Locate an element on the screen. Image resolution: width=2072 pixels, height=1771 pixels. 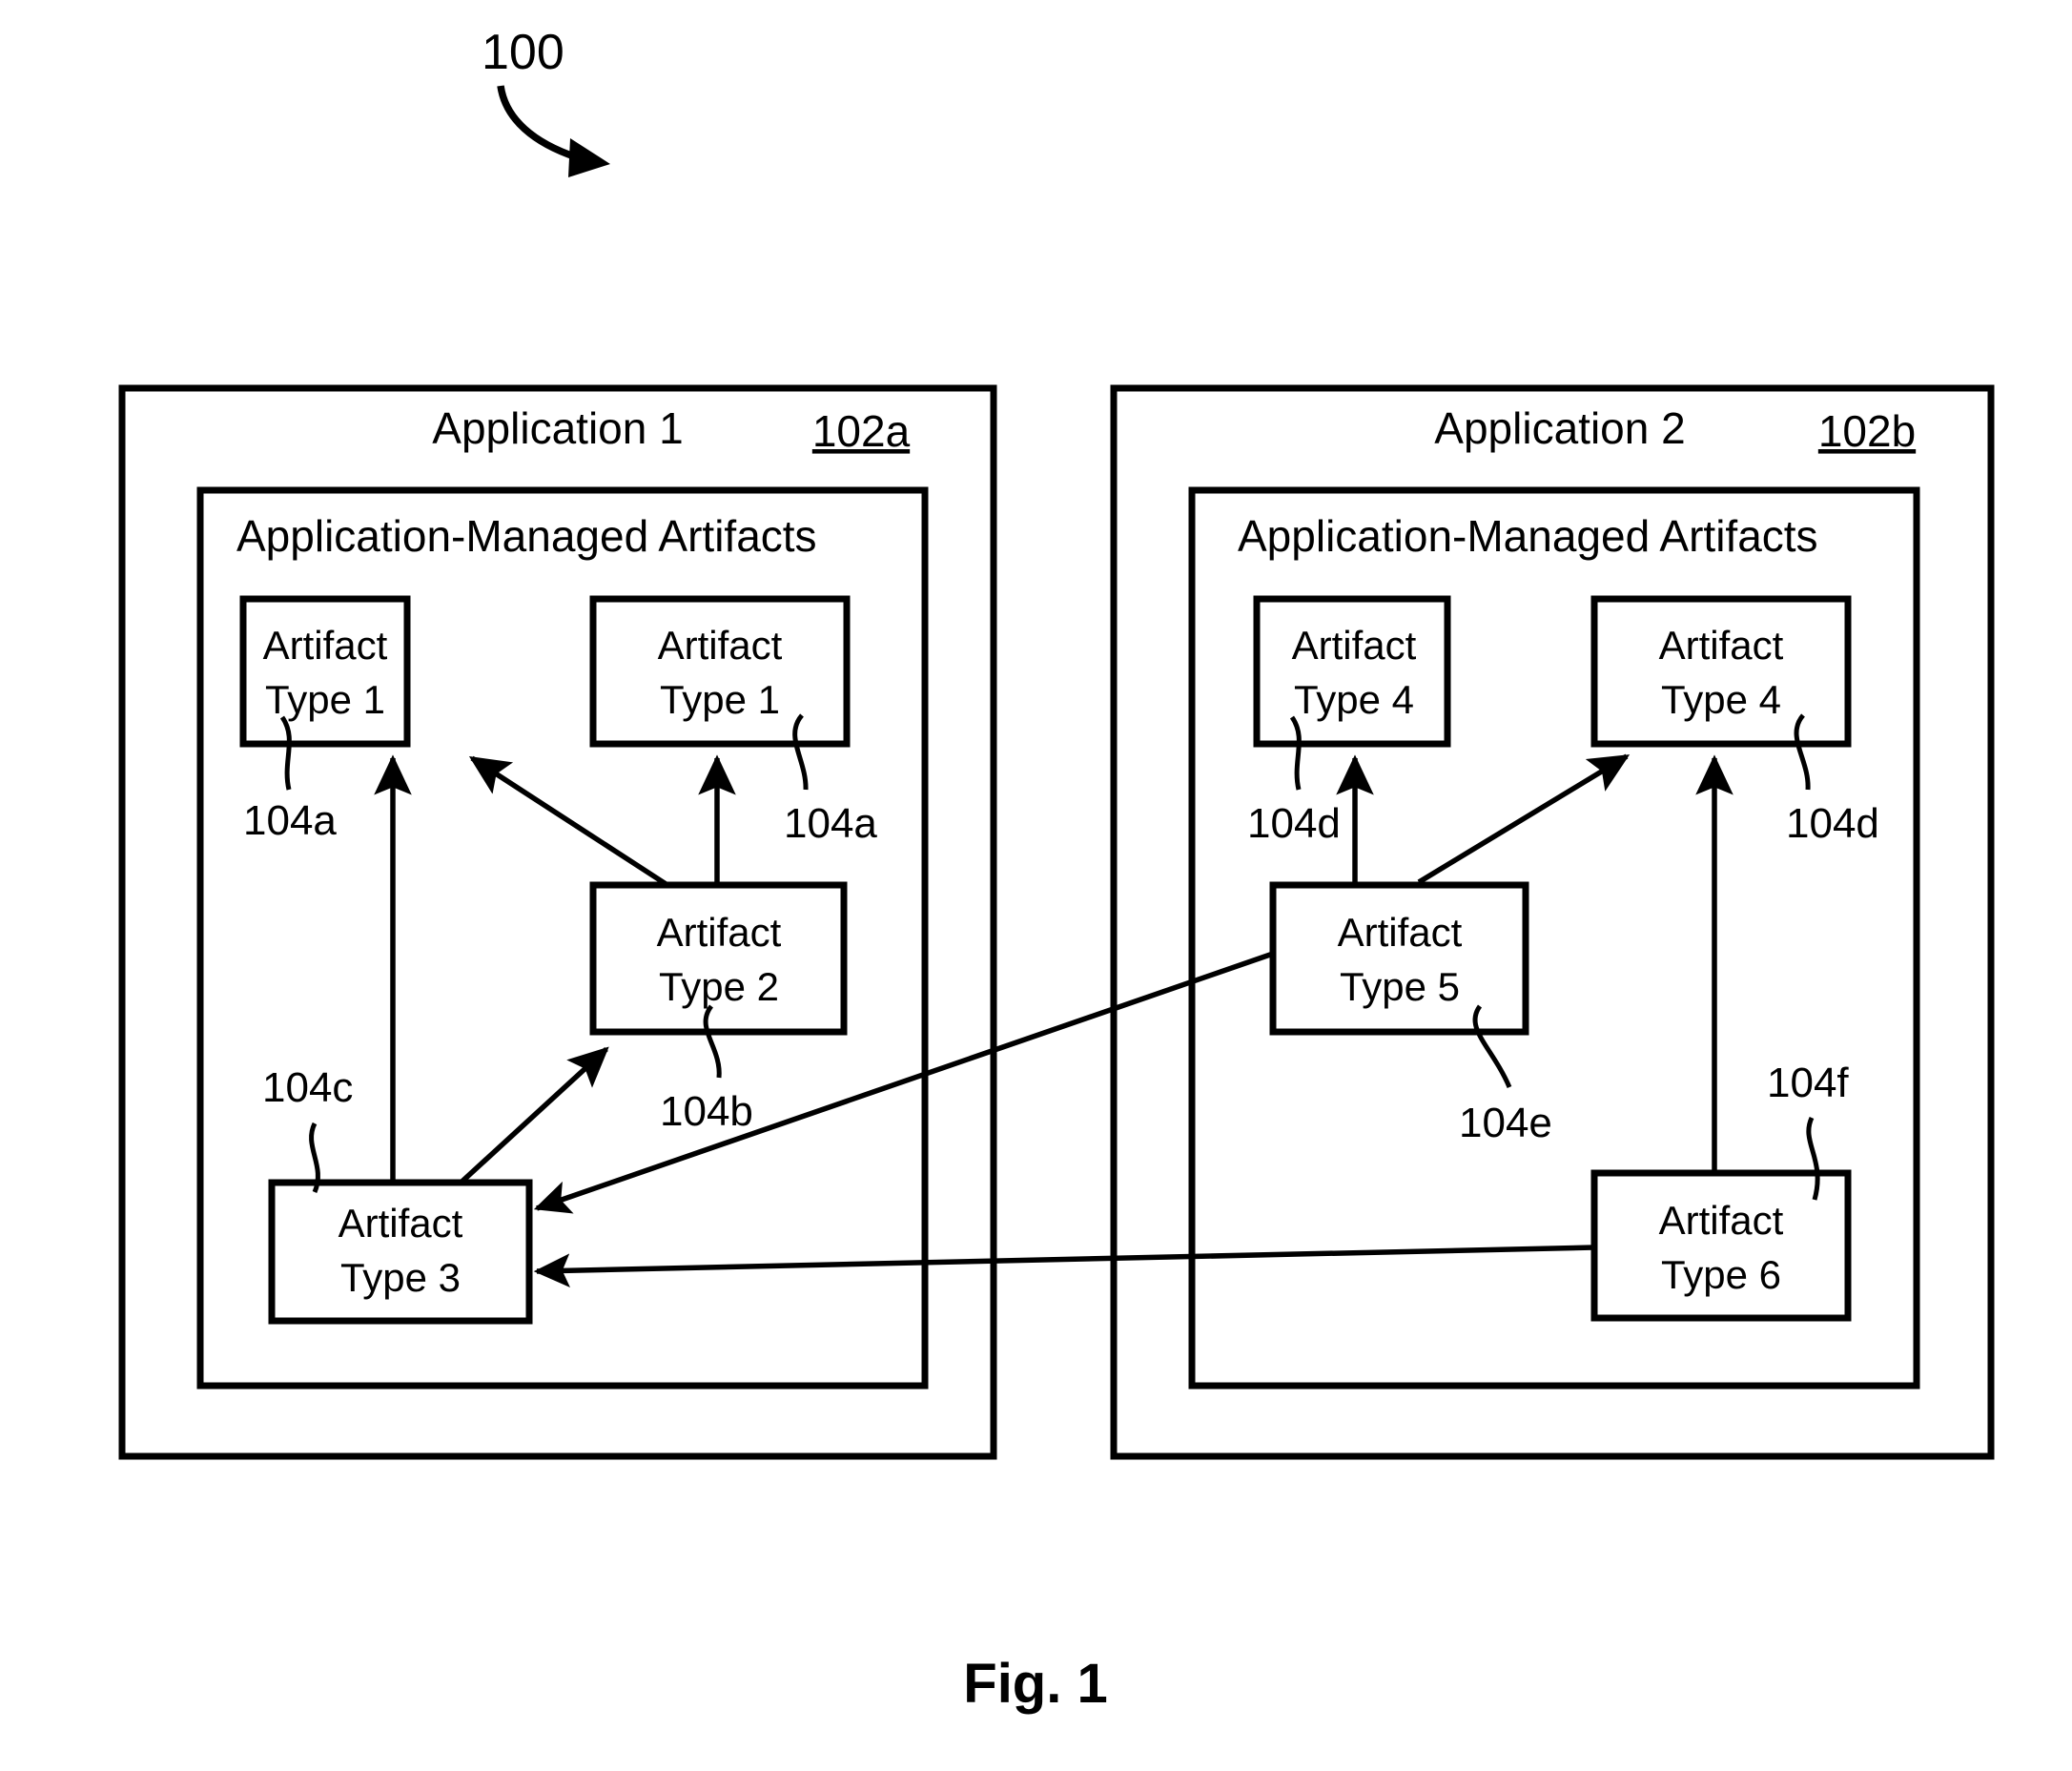
artifact-type1-right-line1: Artifact is located at coordinates (720, 645).